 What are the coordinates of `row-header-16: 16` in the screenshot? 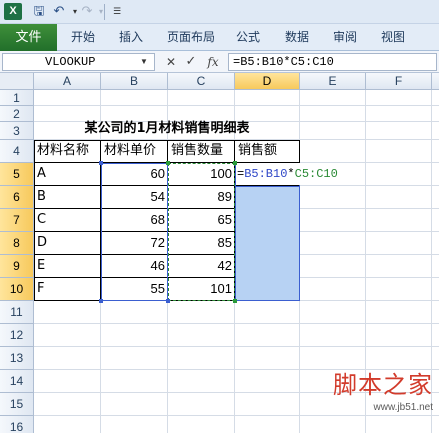 It's located at (17, 424).